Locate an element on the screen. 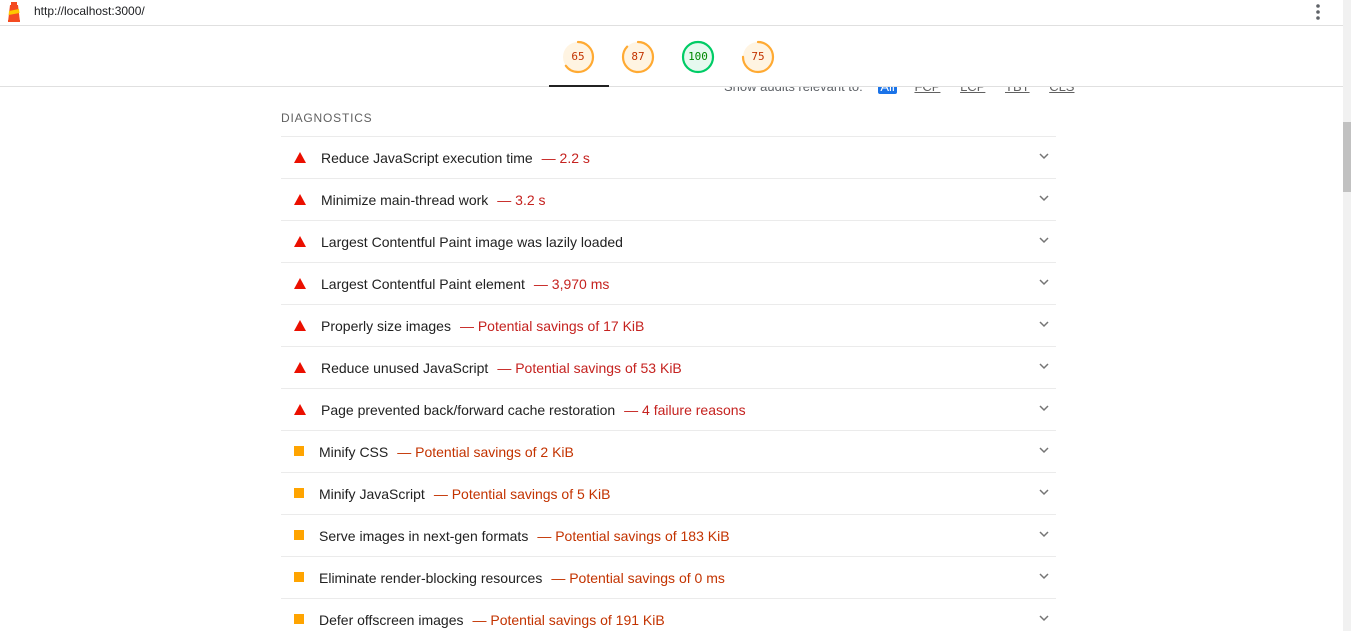 This screenshot has height=640, width=1351. score-gauge-1: 87 is located at coordinates (638, 57).